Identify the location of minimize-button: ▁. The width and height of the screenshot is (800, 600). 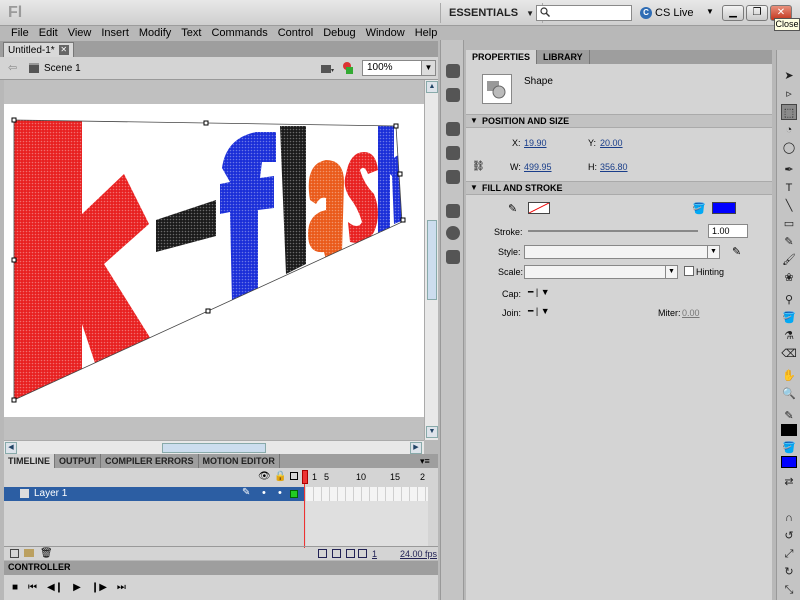
(733, 13).